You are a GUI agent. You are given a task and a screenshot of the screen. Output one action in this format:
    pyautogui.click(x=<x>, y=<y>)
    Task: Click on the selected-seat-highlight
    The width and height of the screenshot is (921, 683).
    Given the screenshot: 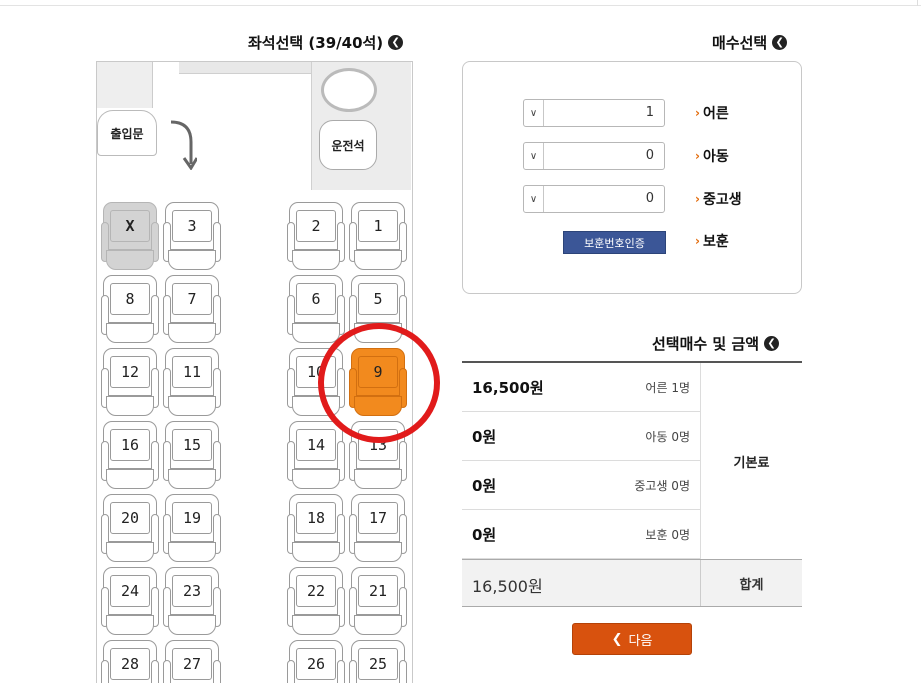 What is the action you would take?
    pyautogui.click(x=379, y=383)
    